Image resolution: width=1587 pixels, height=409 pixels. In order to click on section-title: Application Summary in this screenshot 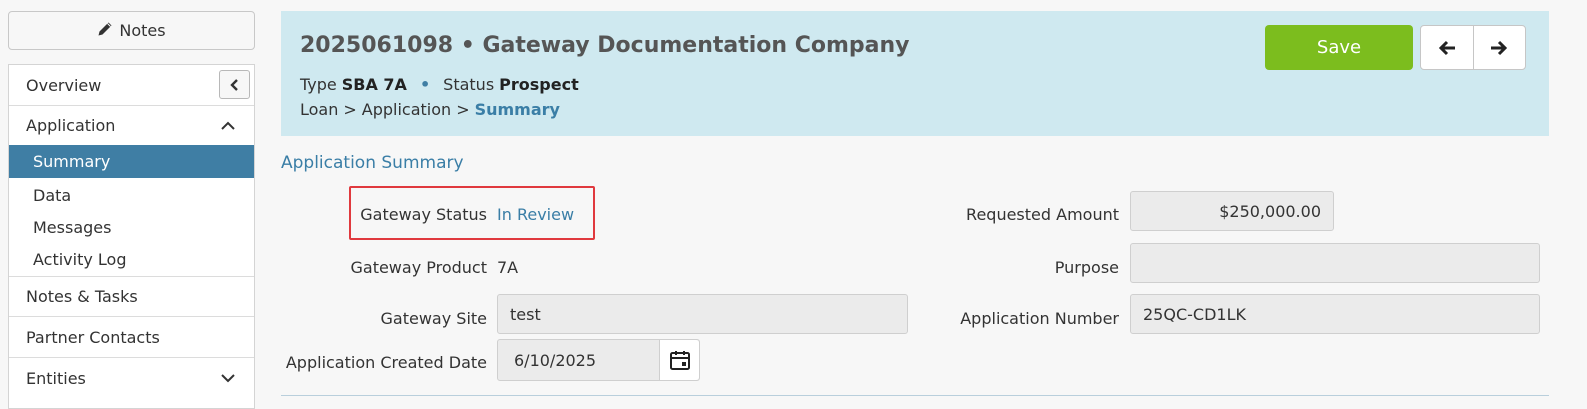, I will do `click(372, 163)`.